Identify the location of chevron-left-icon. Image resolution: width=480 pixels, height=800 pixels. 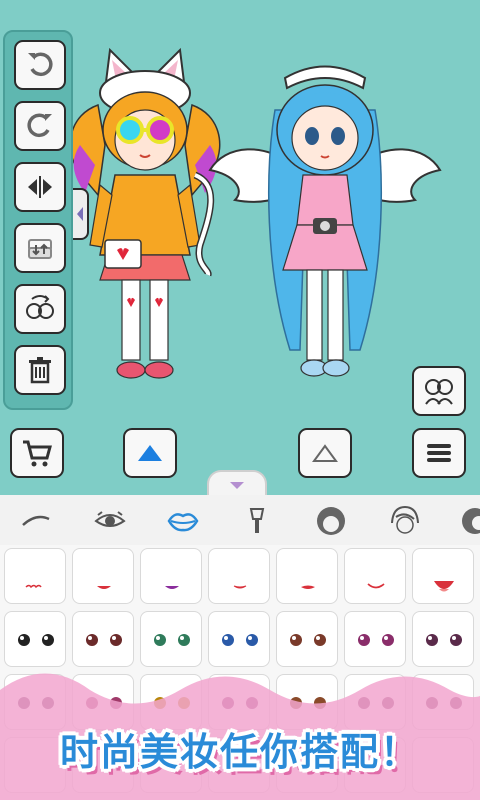
(80, 214).